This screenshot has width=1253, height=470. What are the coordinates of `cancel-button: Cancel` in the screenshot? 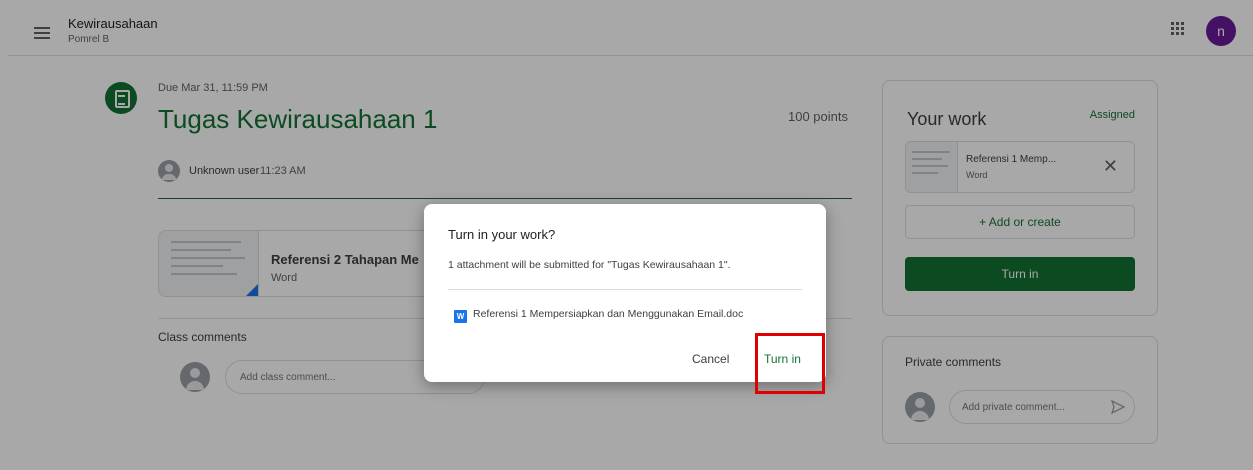 It's located at (710, 359).